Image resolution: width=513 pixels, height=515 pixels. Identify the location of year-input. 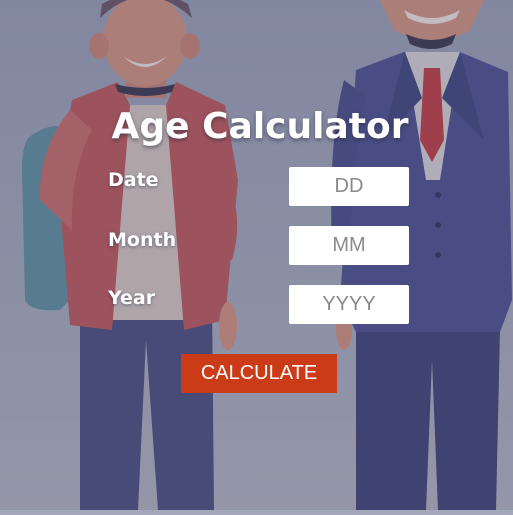
(349, 304).